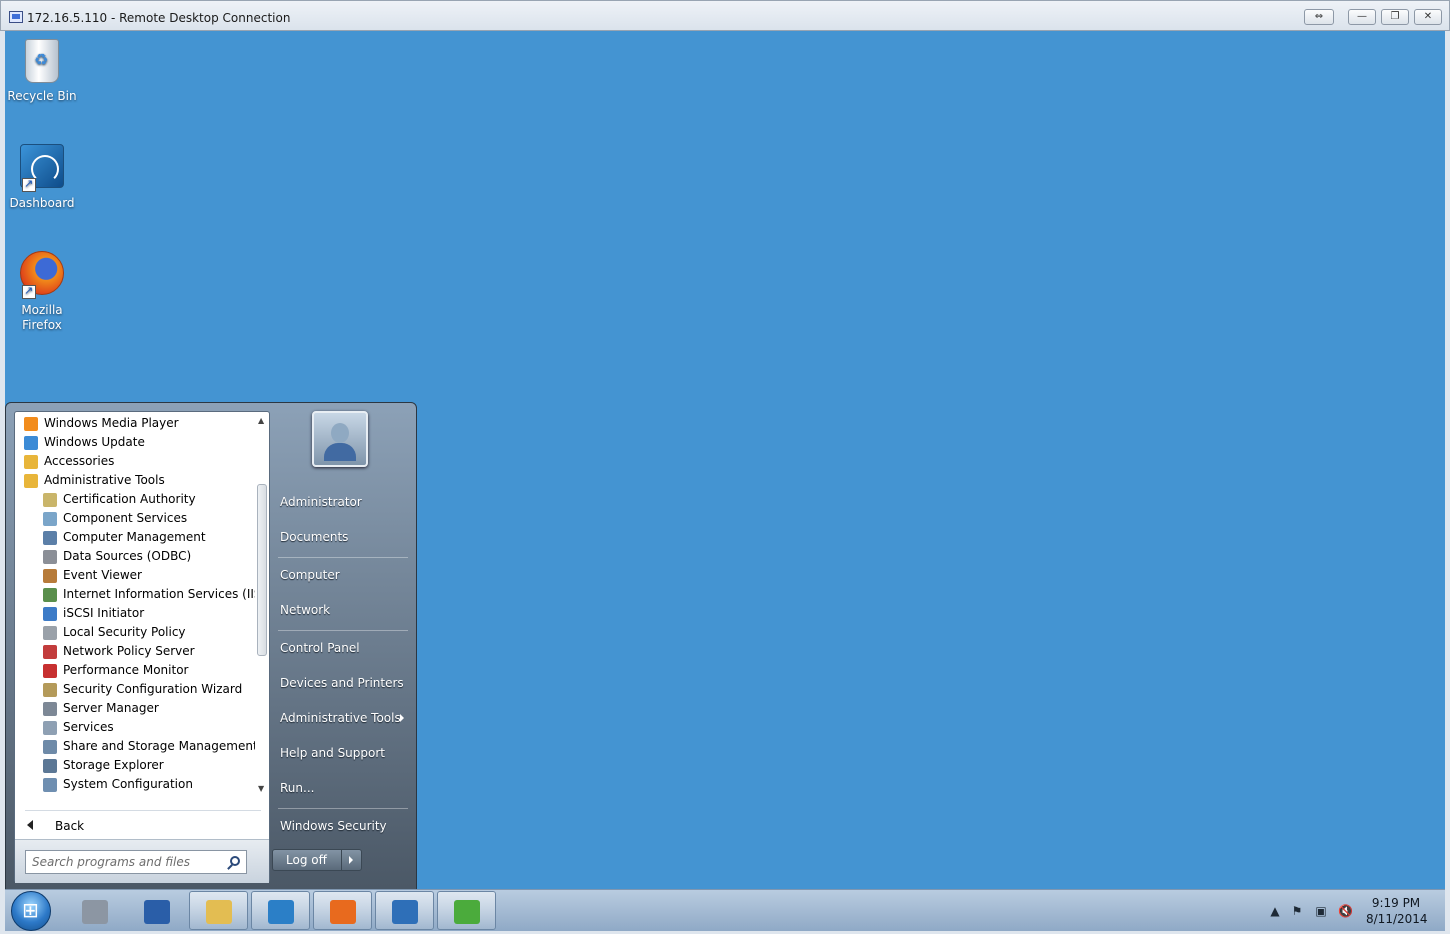 Image resolution: width=1450 pixels, height=934 pixels. What do you see at coordinates (261, 420) in the screenshot?
I see `scroll-up-icon: ▲` at bounding box center [261, 420].